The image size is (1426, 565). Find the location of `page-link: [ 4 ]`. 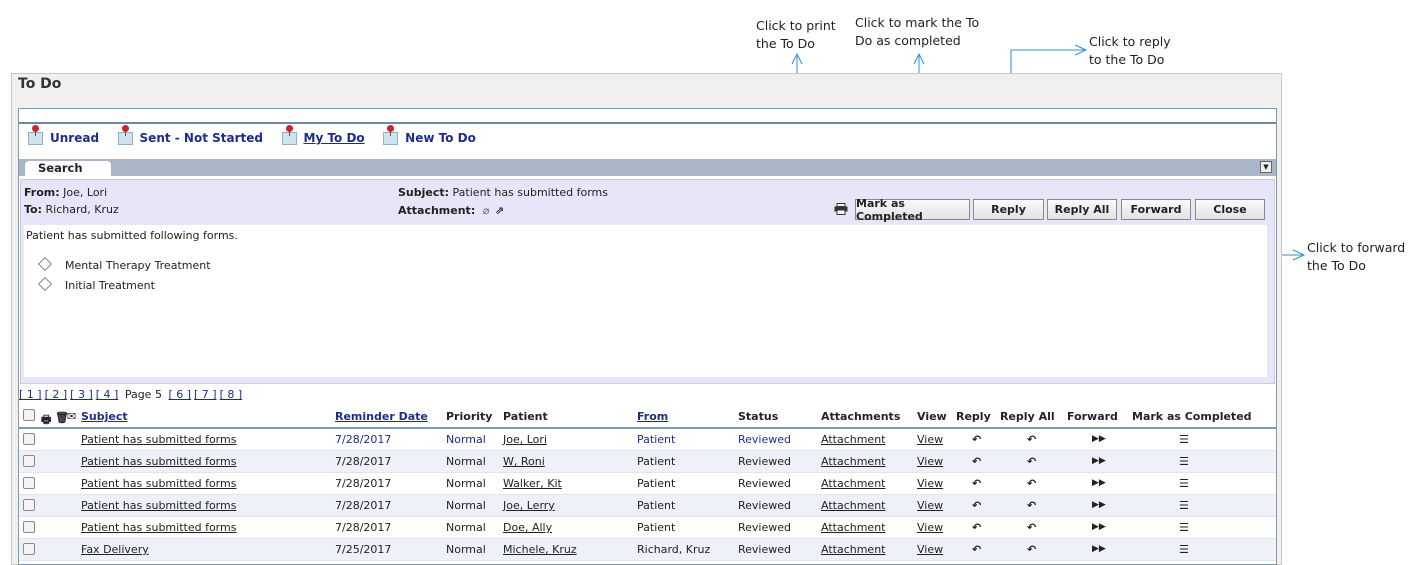

page-link: [ 4 ] is located at coordinates (107, 394).